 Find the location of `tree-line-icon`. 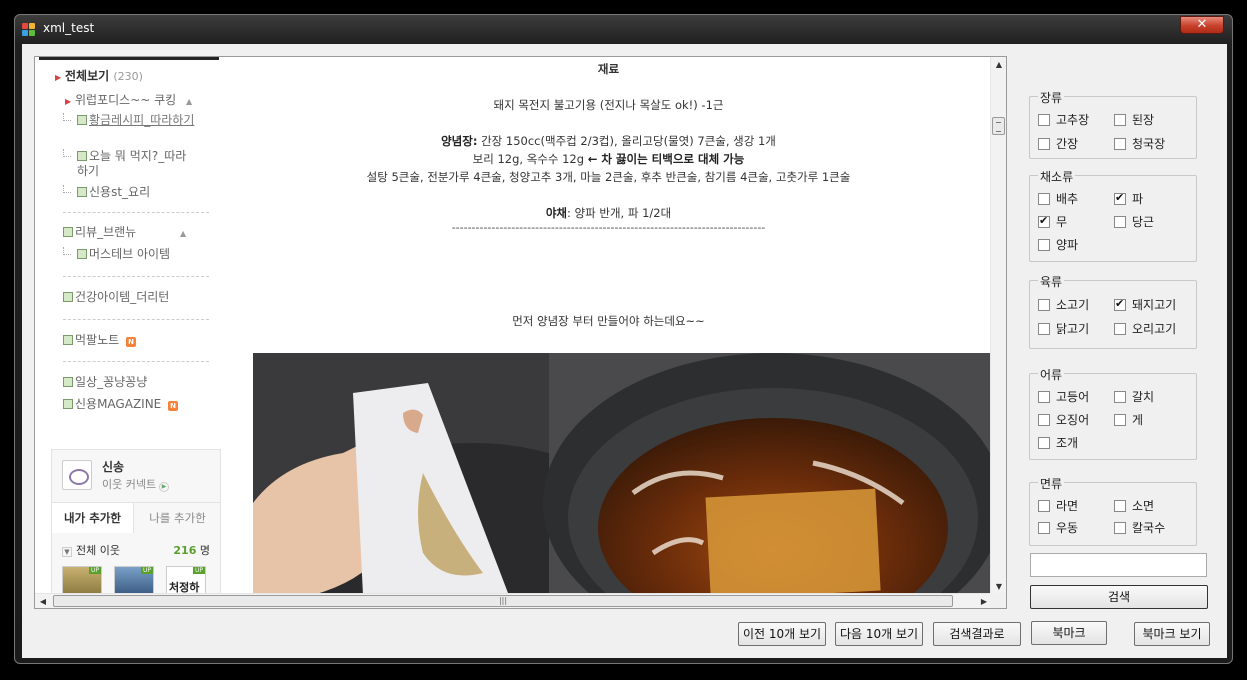

tree-line-icon is located at coordinates (67, 189).